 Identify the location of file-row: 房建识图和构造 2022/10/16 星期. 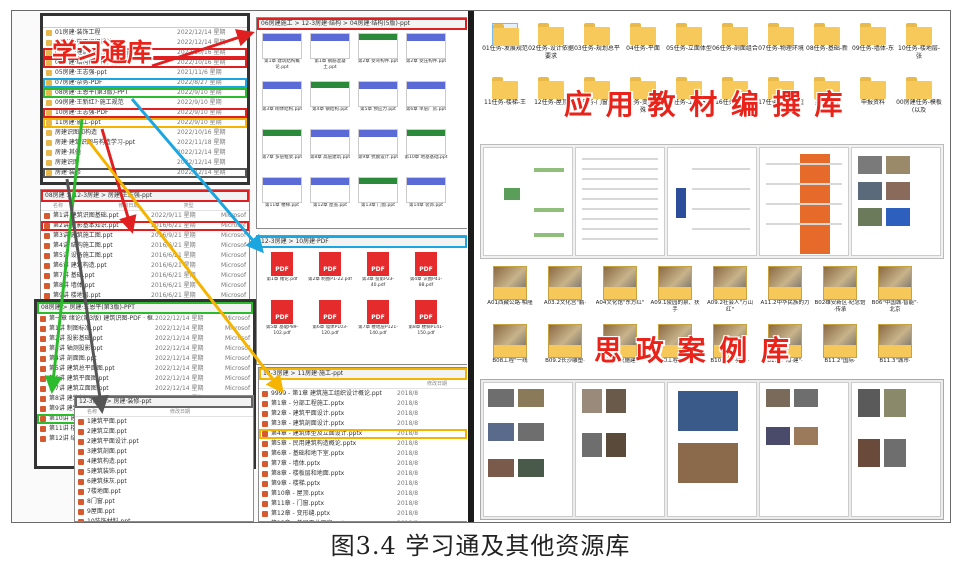
(145, 133).